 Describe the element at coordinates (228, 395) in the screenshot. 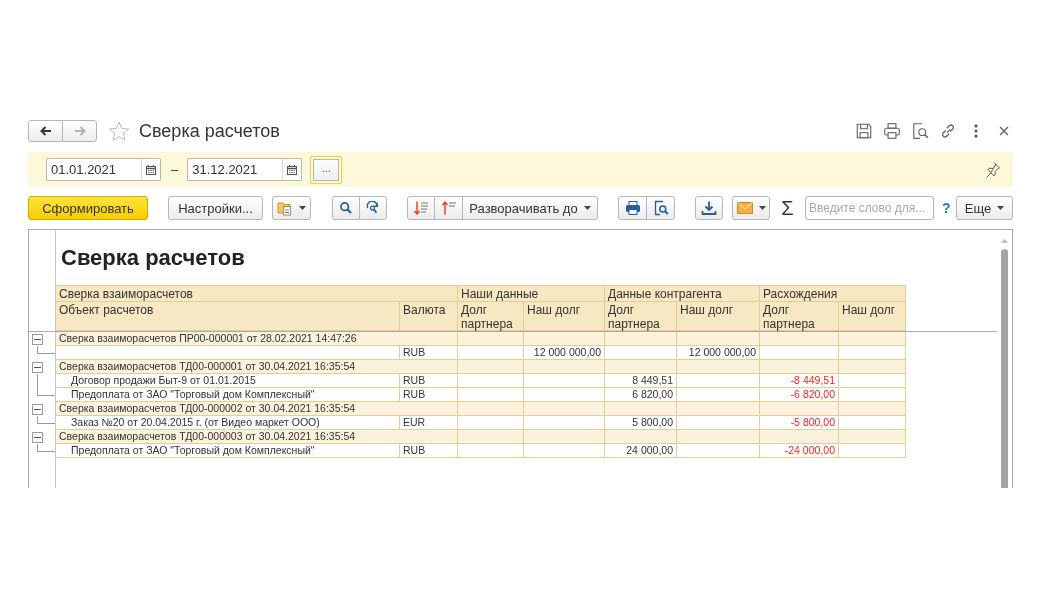

I see `table-cell: Предоплата от ЗАО "Торговый дом Комплексный"` at that location.